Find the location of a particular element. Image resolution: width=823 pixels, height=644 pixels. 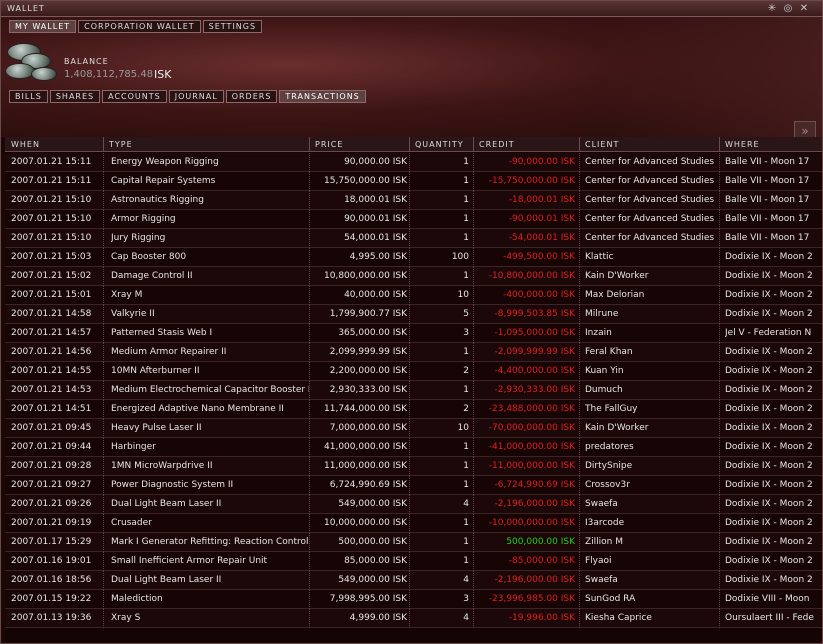

cell-qty: 3 is located at coordinates (466, 599).